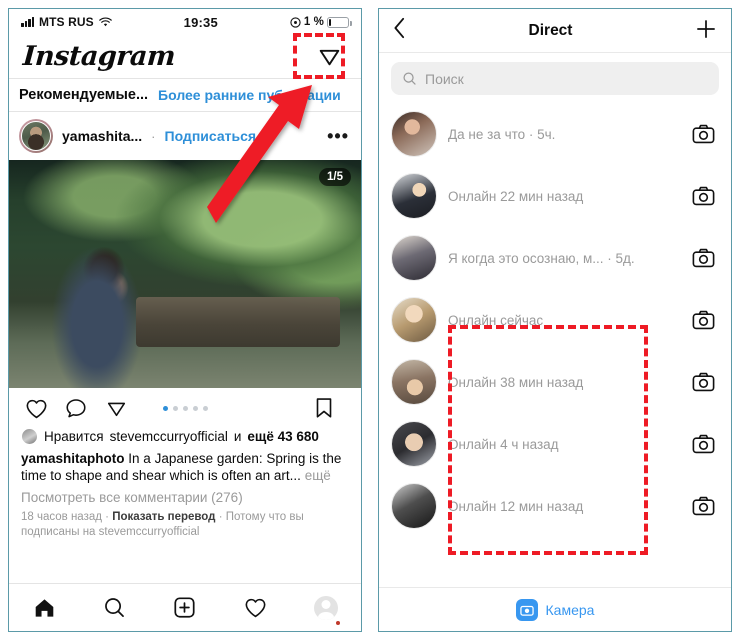 Image resolution: width=740 pixels, height=640 pixels. I want to click on likes-count: ещё 43 680, so click(282, 436).